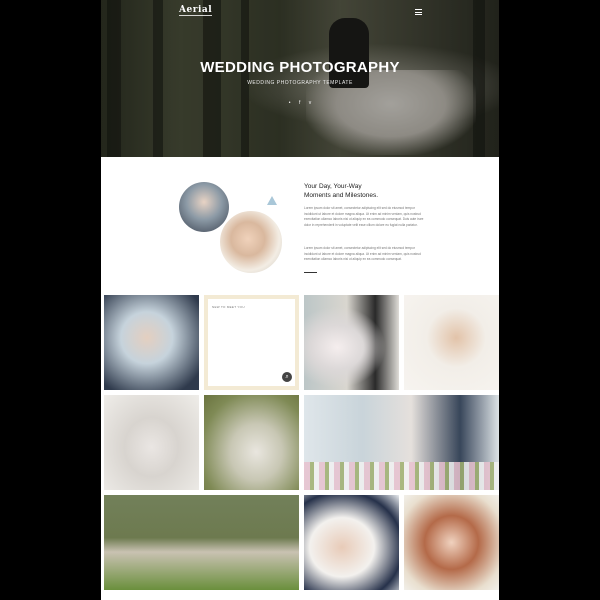 The height and width of the screenshot is (600, 600). I want to click on flower-decor, so click(401, 476).